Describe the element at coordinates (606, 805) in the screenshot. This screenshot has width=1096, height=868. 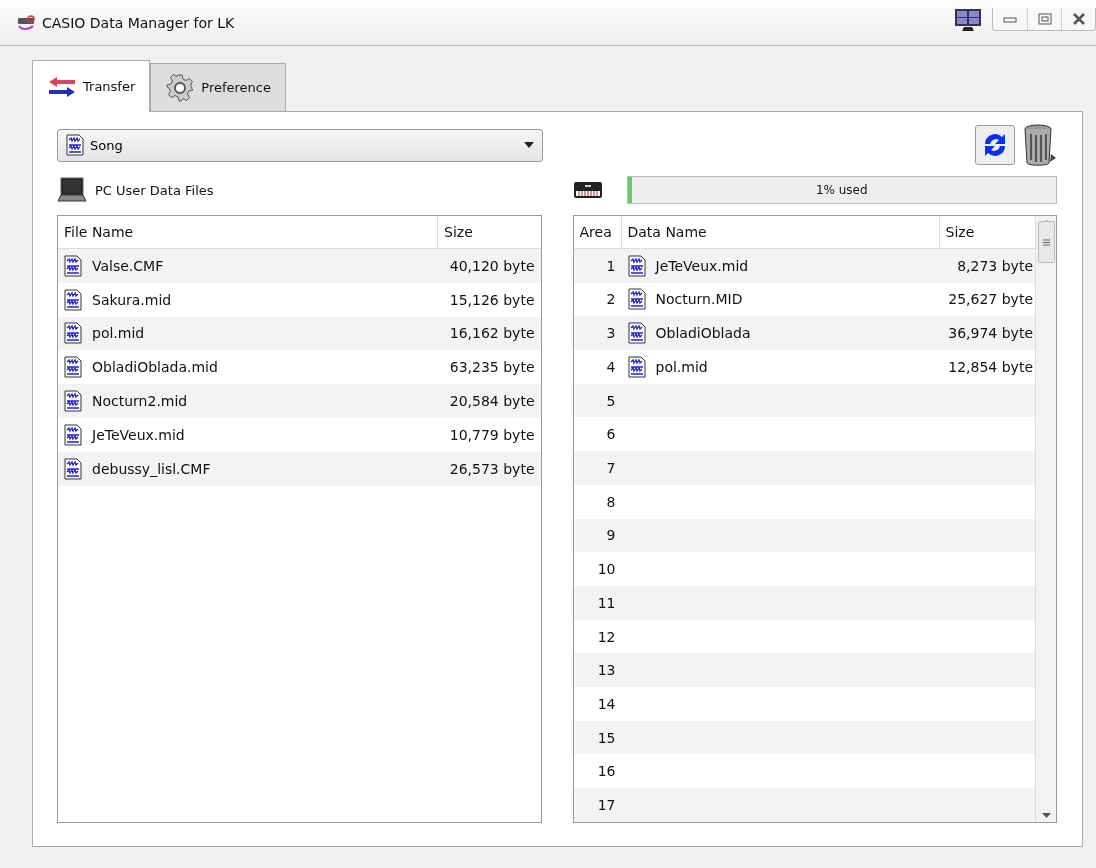
I see `area-number: 17` at that location.